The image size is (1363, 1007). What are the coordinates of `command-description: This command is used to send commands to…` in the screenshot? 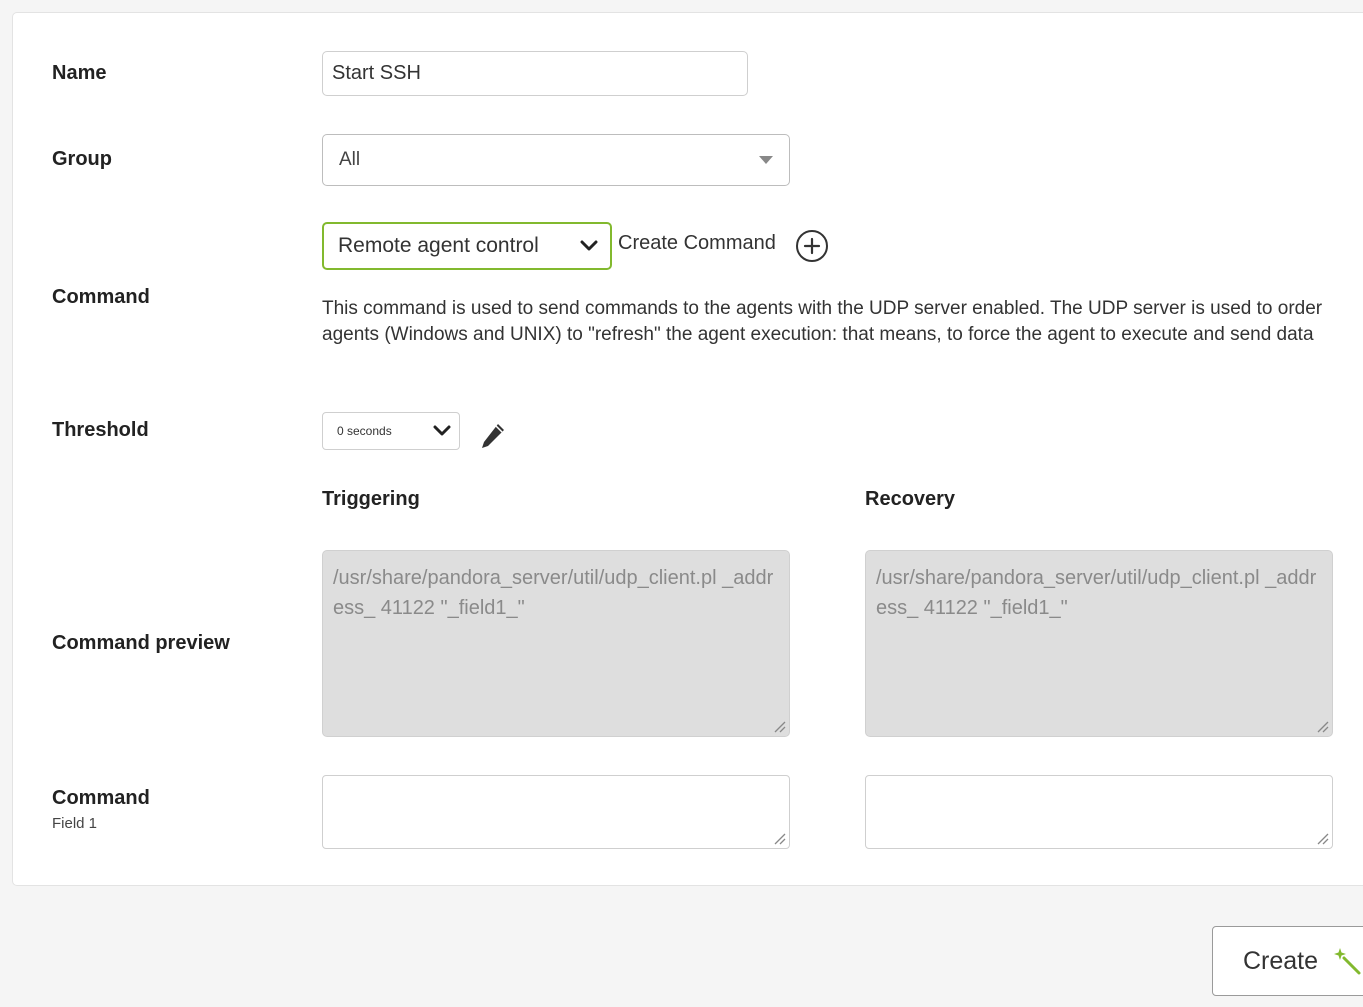 It's located at (822, 321).